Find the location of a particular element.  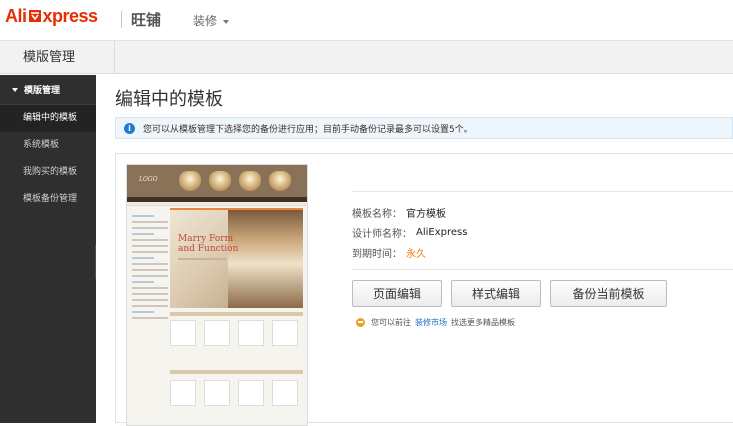

designer-value: AliExpress is located at coordinates (442, 232).